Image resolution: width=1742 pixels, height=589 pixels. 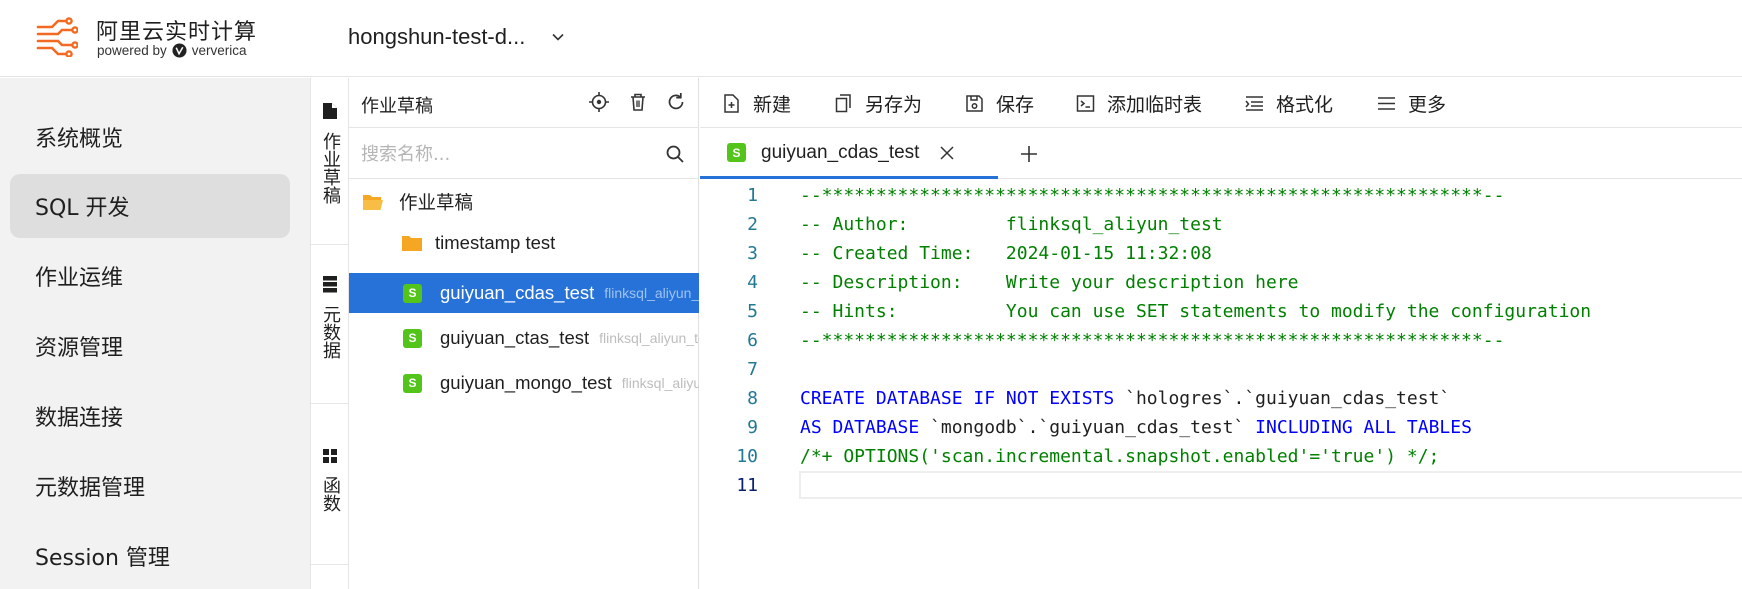 What do you see at coordinates (752, 369) in the screenshot?
I see `line-number: 7` at bounding box center [752, 369].